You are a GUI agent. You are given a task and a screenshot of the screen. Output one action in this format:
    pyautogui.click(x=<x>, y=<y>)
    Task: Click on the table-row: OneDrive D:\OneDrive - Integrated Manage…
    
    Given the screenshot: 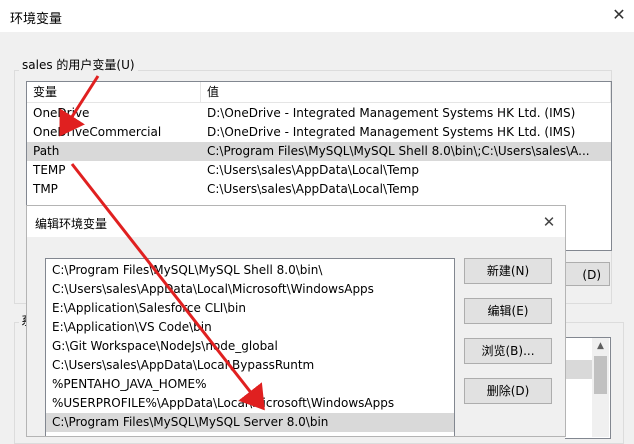 What is the action you would take?
    pyautogui.click(x=319, y=113)
    